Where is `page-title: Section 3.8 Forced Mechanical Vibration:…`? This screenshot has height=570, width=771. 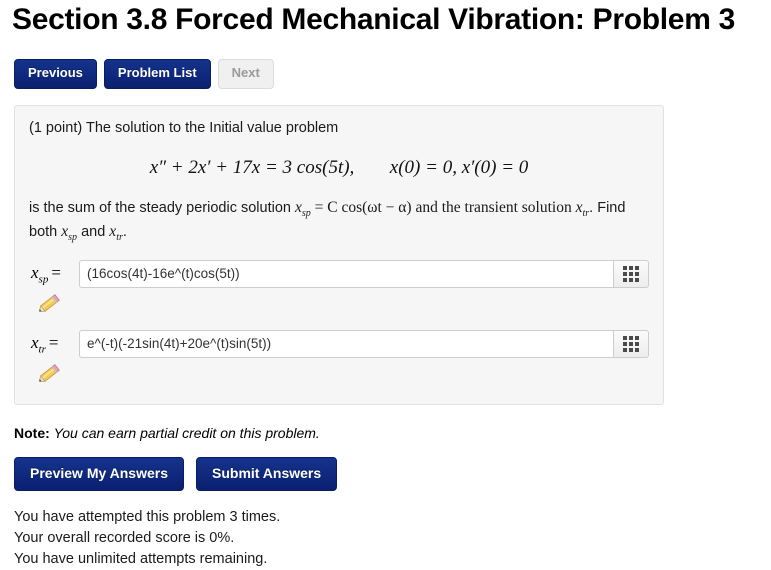 page-title: Section 3.8 Forced Mechanical Vibration:… is located at coordinates (373, 19).